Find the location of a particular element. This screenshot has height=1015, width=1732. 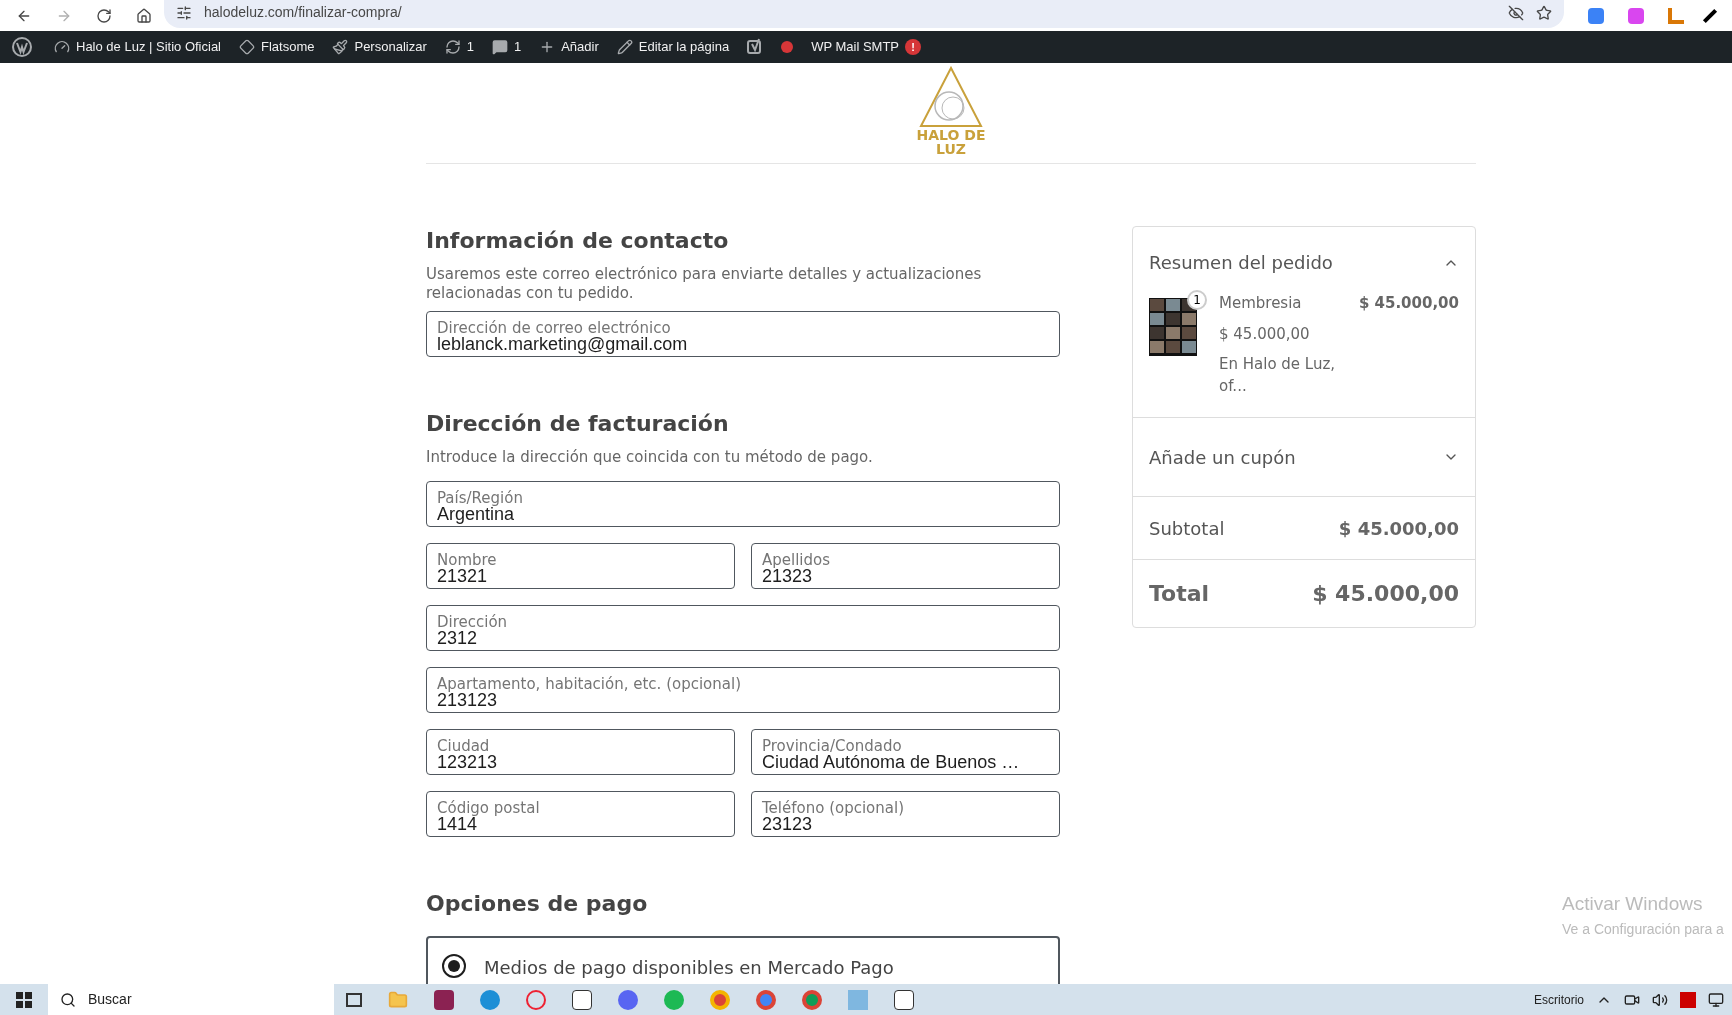

section-heading: Opciones de pago is located at coordinates (537, 904).